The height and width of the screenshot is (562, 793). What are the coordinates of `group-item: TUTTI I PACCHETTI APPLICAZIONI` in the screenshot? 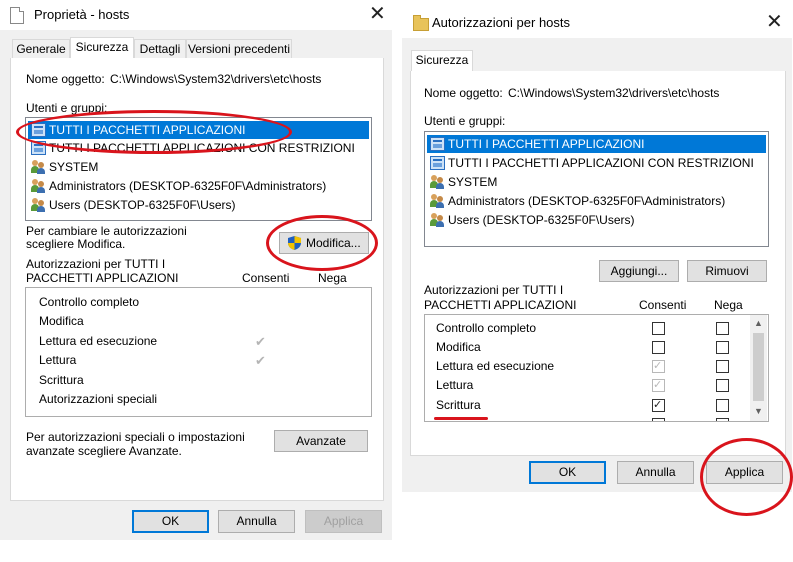 It's located at (596, 144).